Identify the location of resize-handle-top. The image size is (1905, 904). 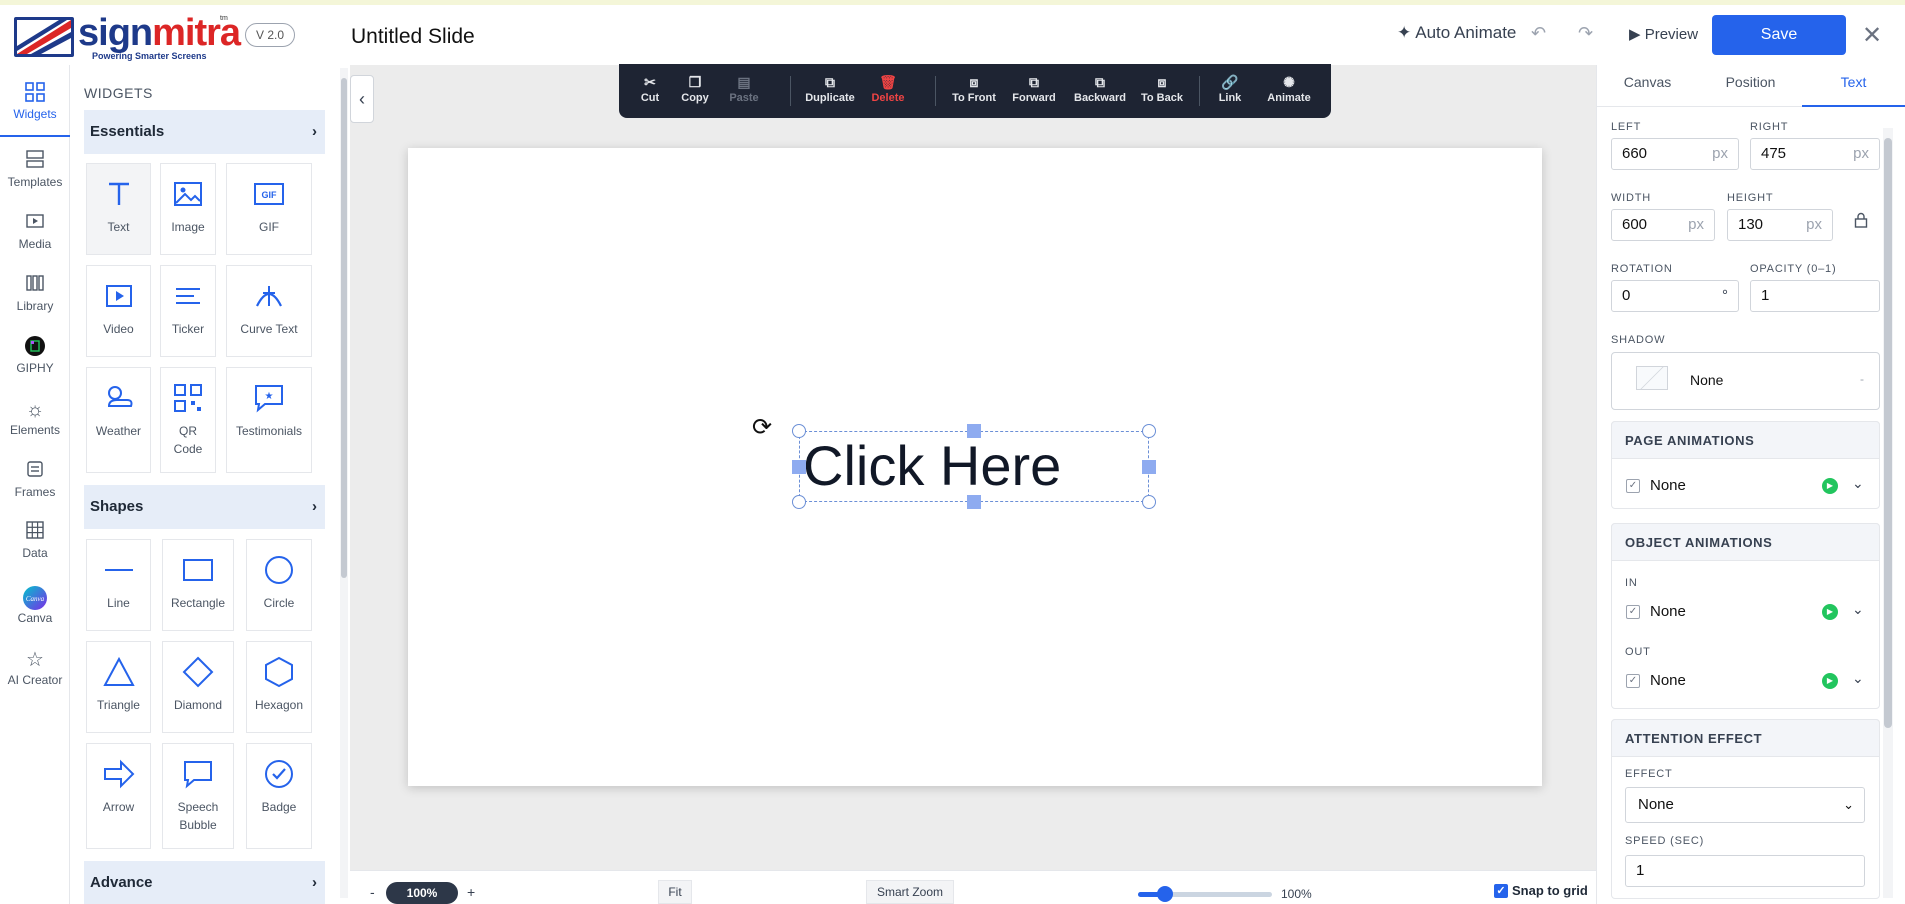
(974, 431).